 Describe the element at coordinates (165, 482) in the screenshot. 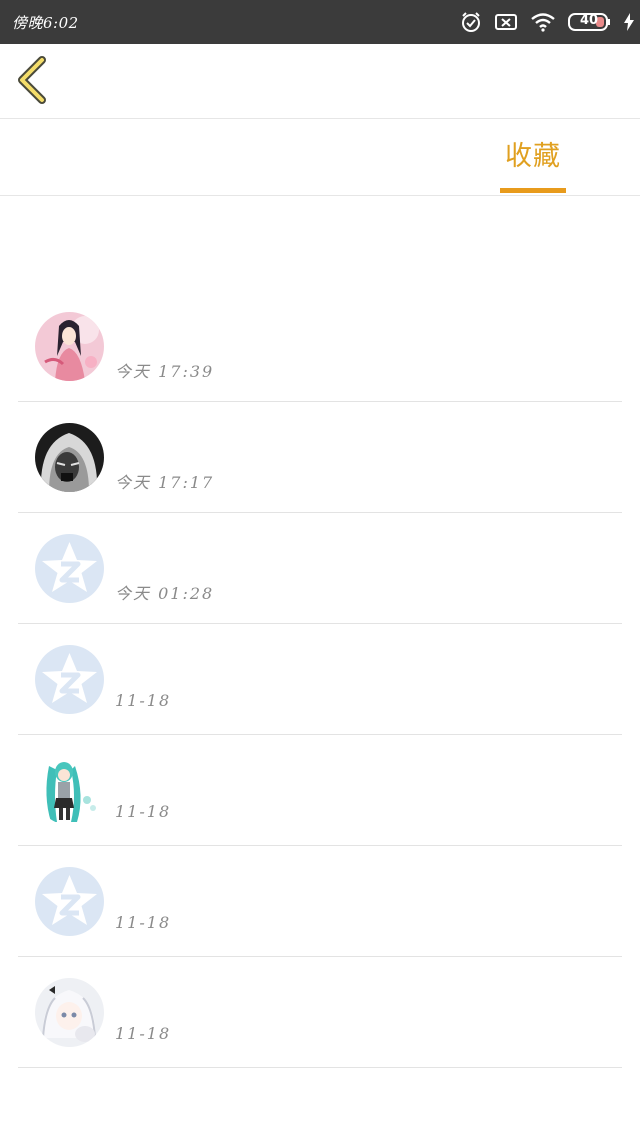

I see `item-time: 今天 17:17` at that location.